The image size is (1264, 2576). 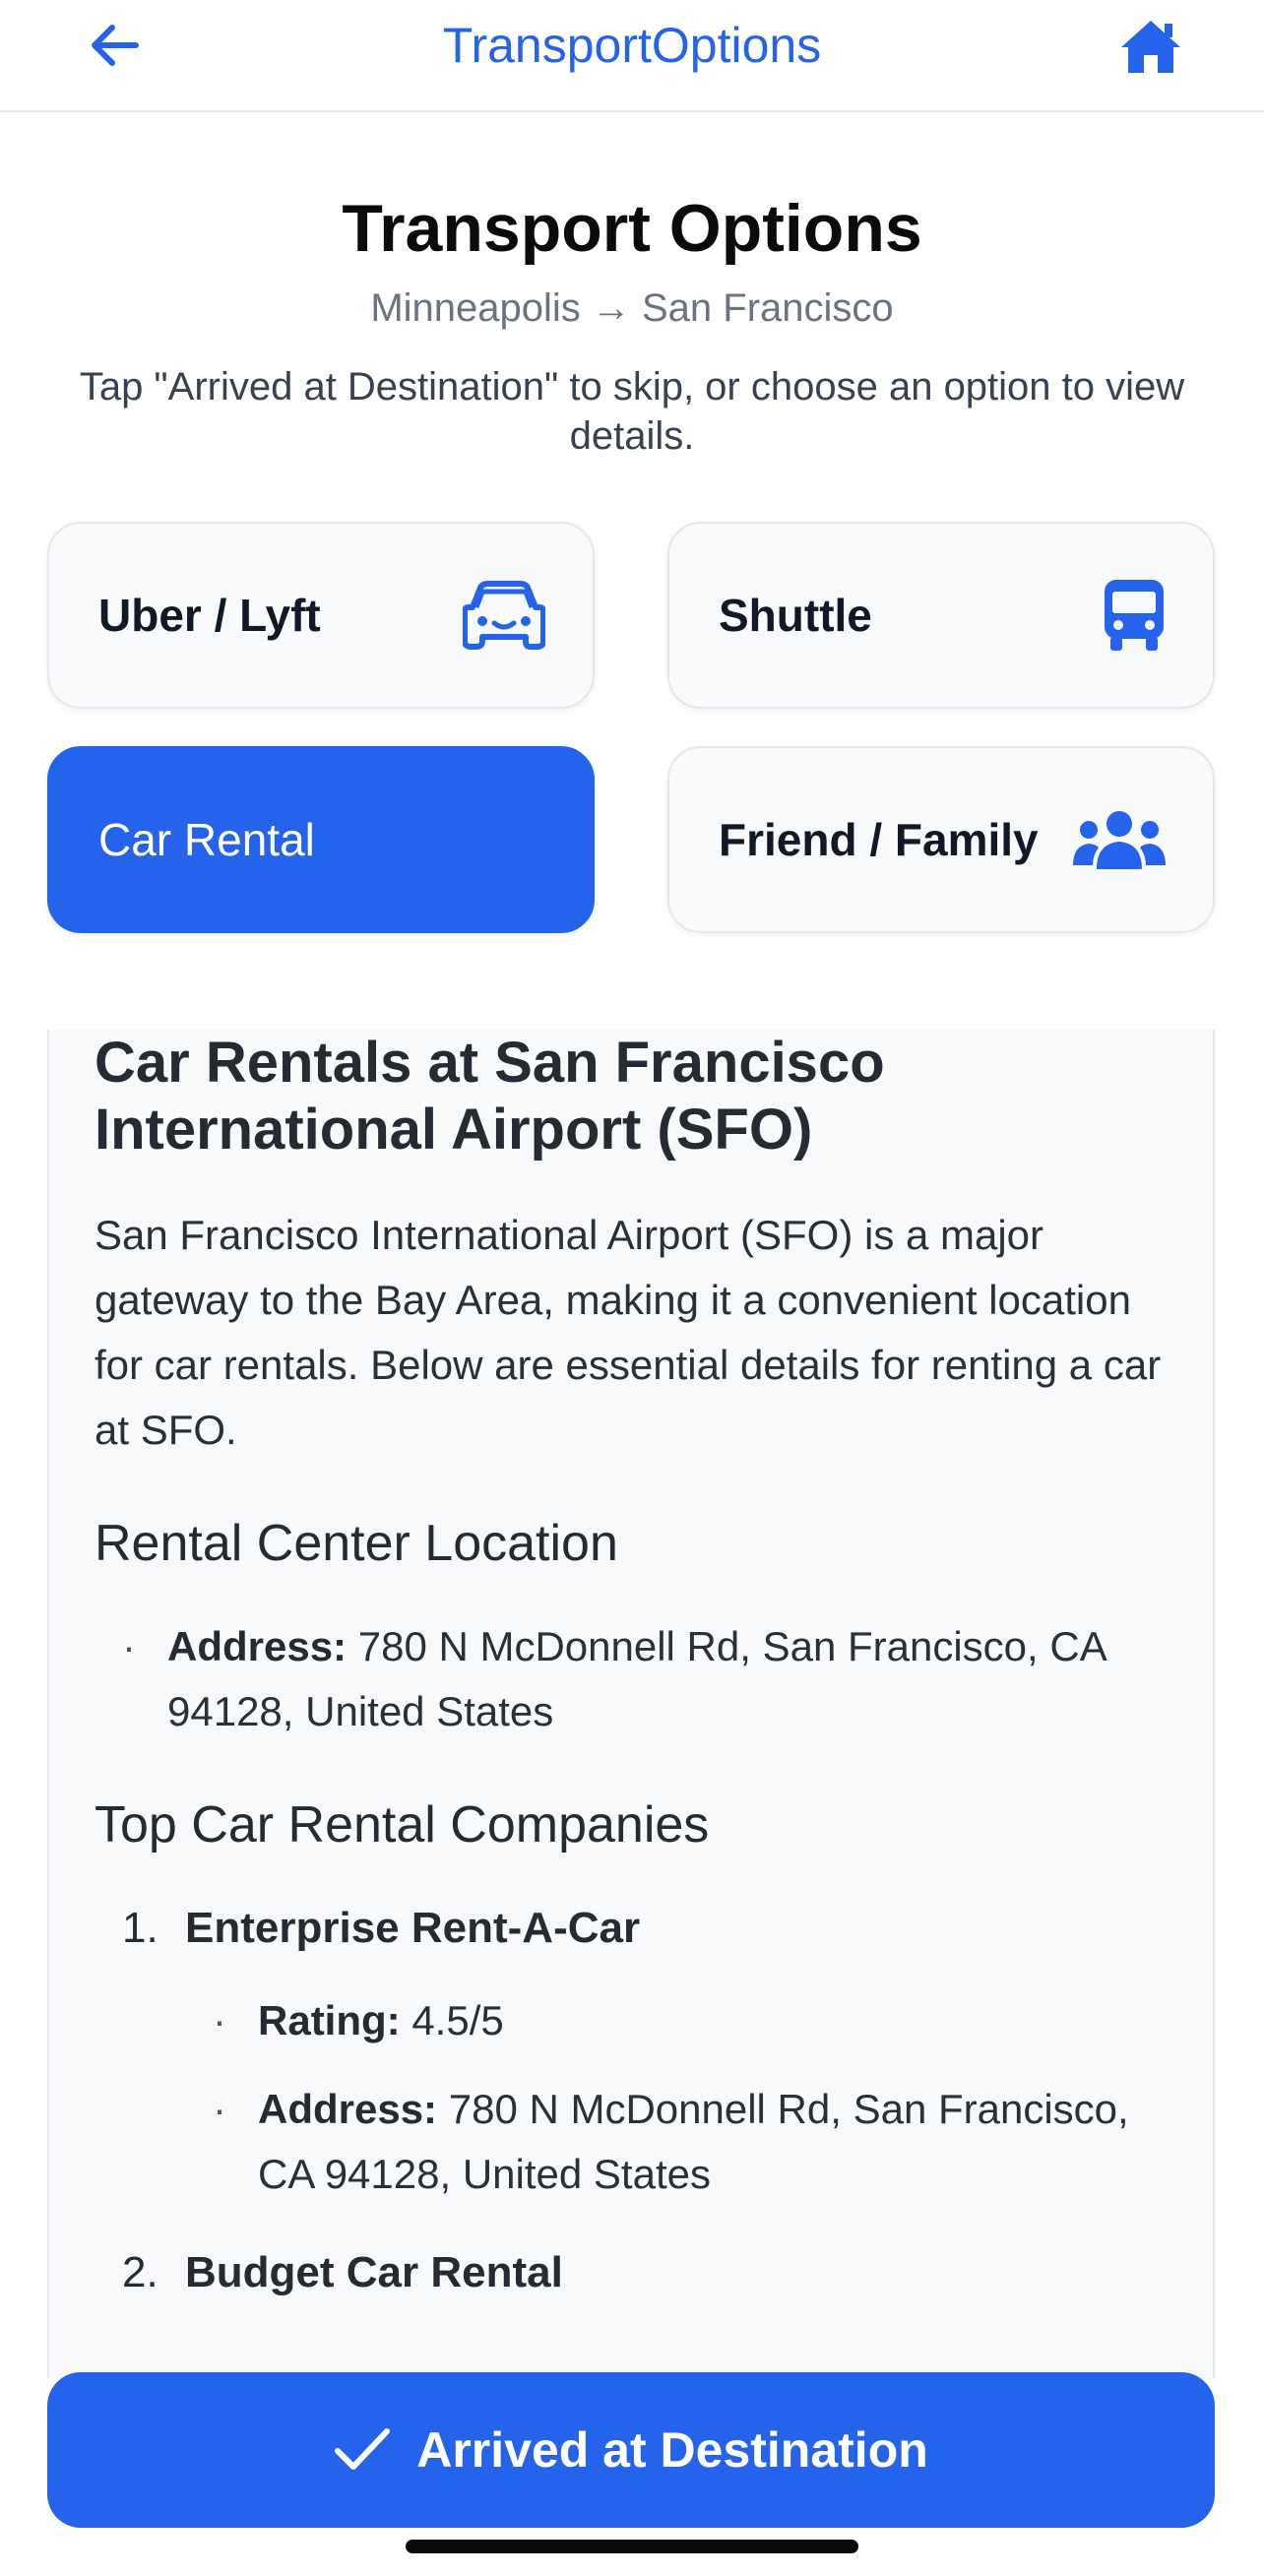 I want to click on car-icon, so click(x=504, y=615).